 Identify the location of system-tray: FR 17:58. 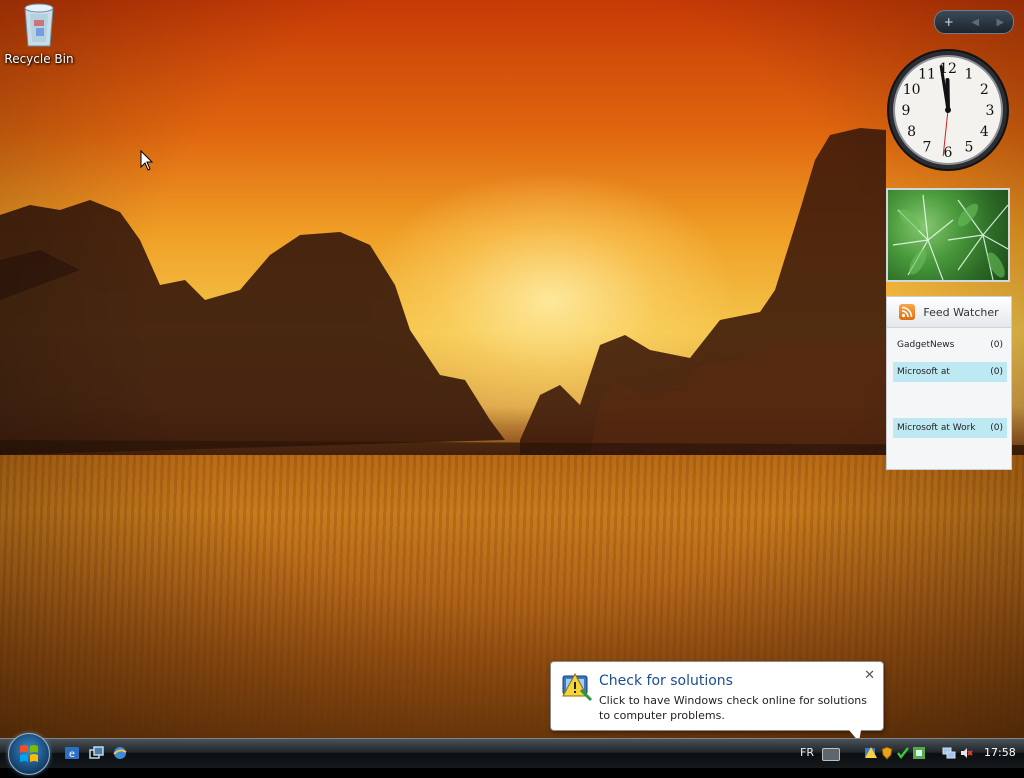
(902, 754).